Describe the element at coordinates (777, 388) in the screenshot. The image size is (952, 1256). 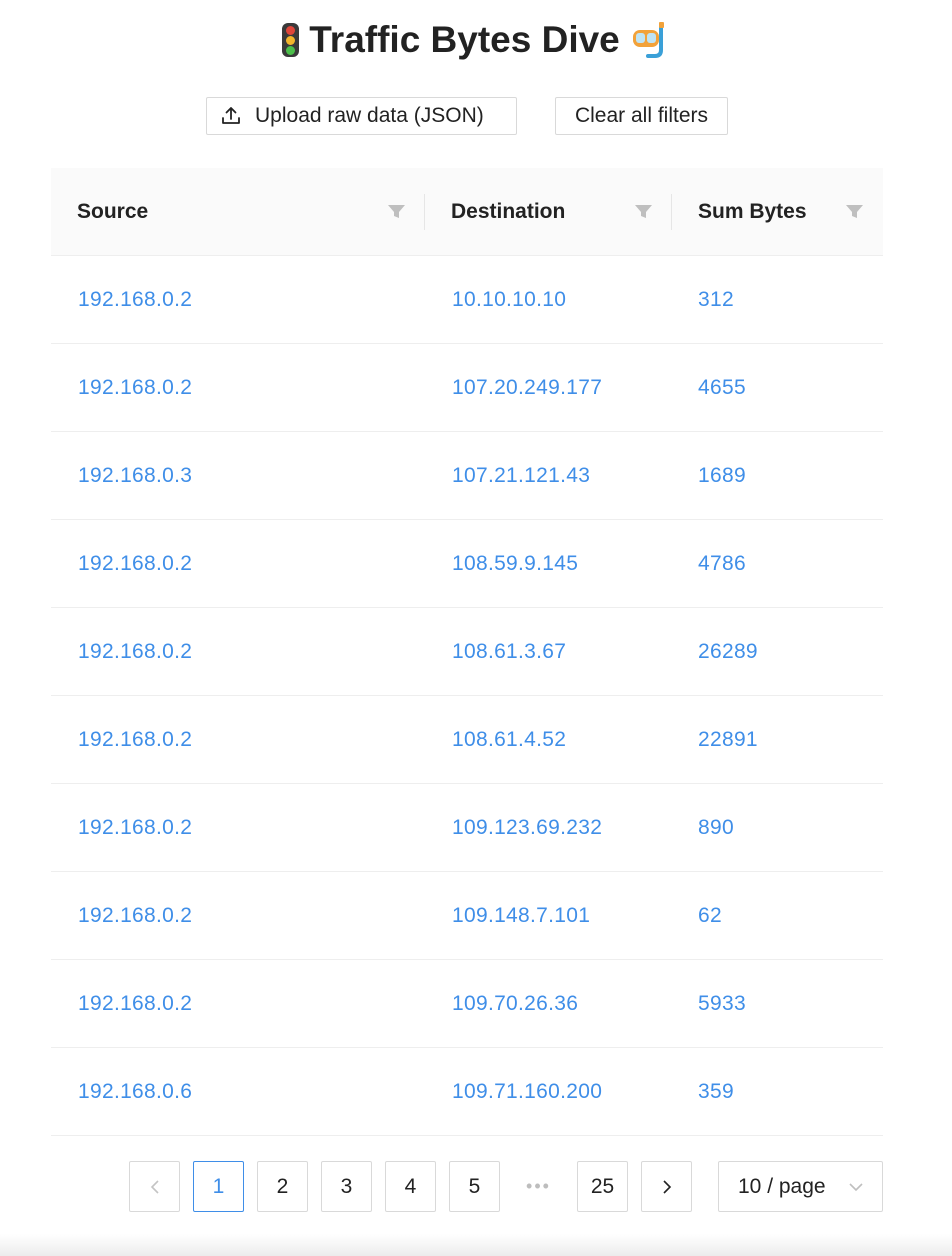
I see `sum-bytes-cell: 4655` at that location.